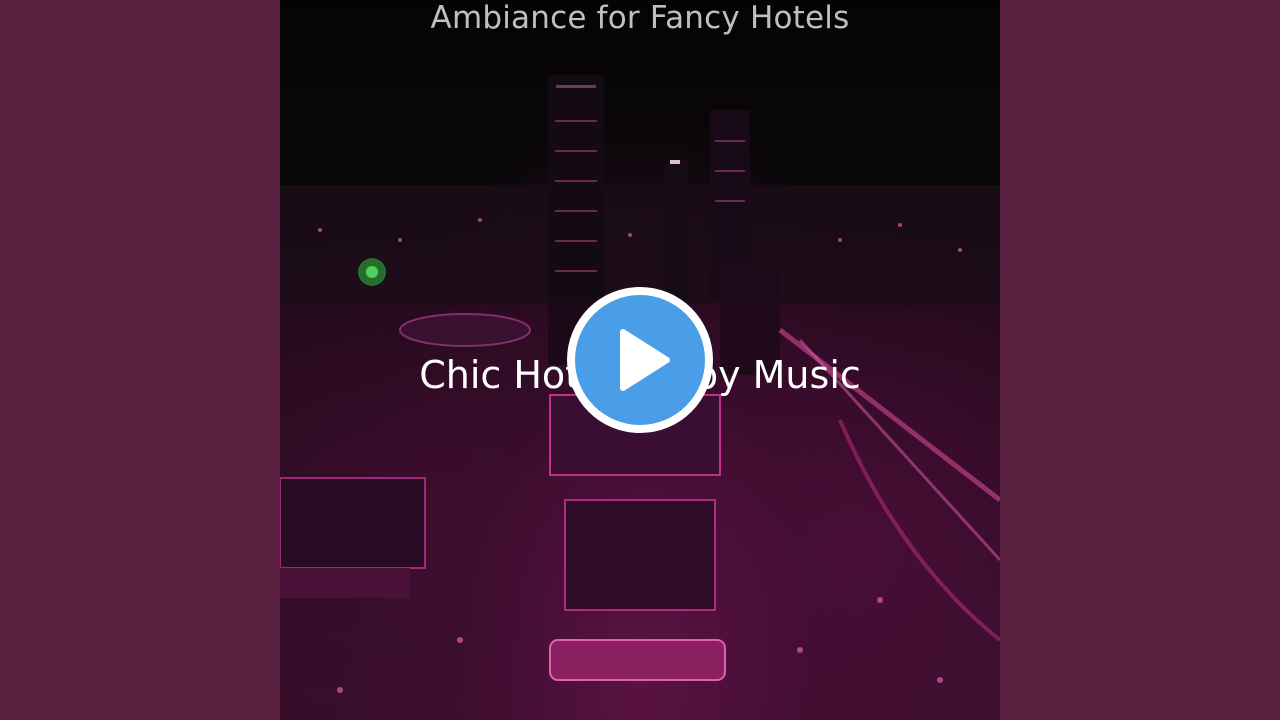 The image size is (1280, 720). I want to click on play-icon, so click(645, 360).